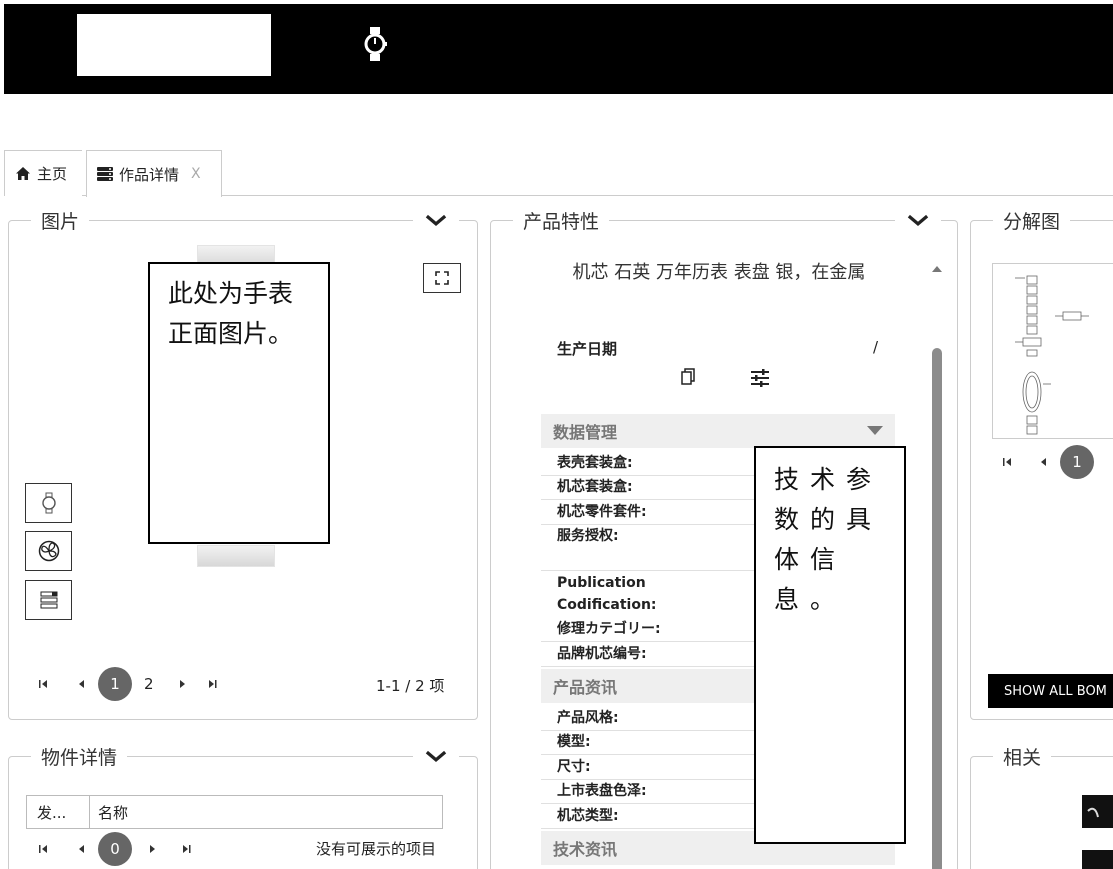  What do you see at coordinates (585, 687) in the screenshot?
I see `section-title: 产品资讯` at bounding box center [585, 687].